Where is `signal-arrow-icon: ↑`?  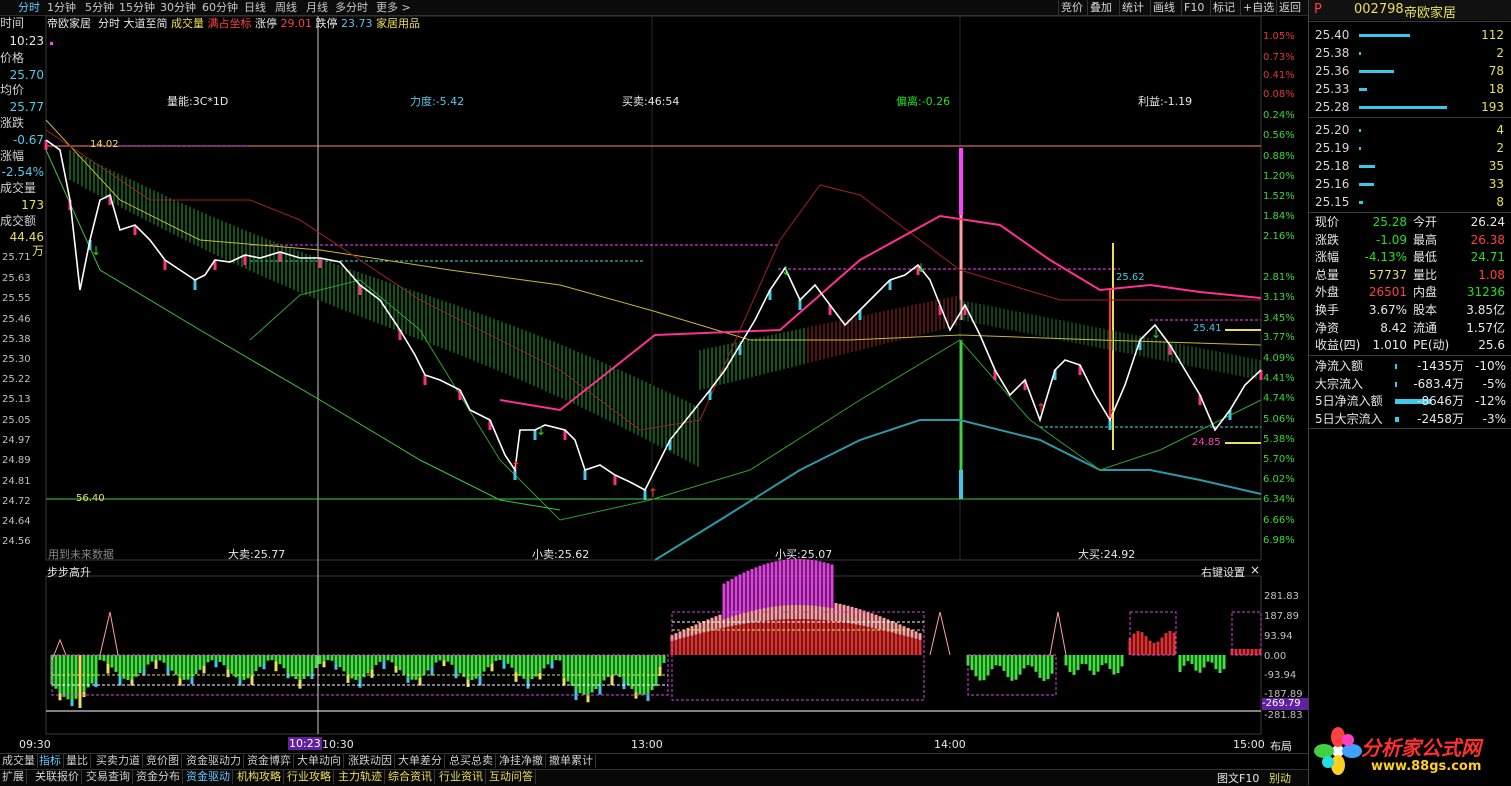 signal-arrow-icon: ↑ is located at coordinates (1041, 408).